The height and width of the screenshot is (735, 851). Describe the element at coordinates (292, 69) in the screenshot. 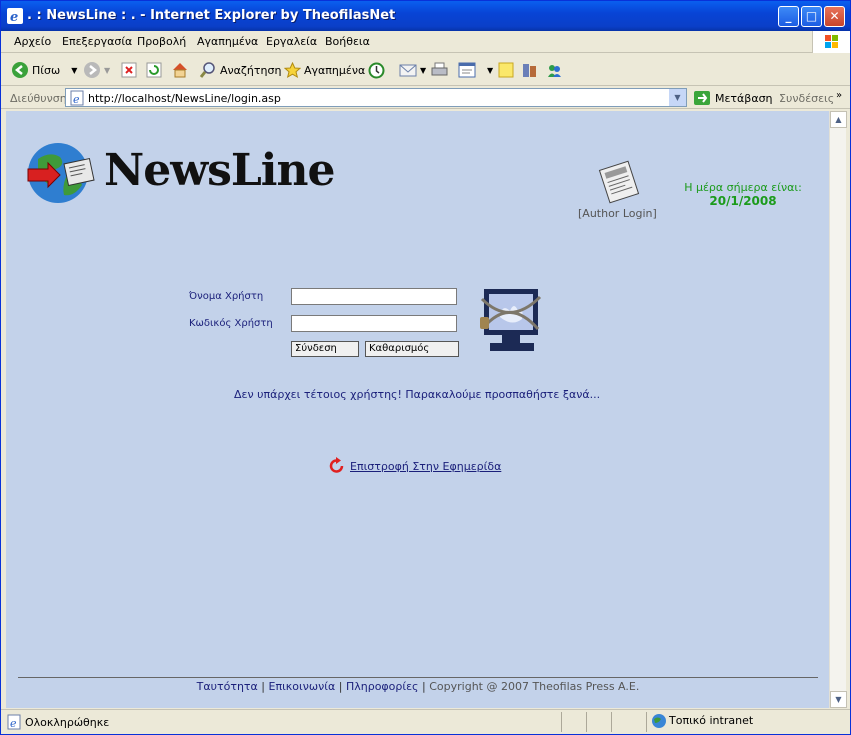

I see `star-icon` at that location.